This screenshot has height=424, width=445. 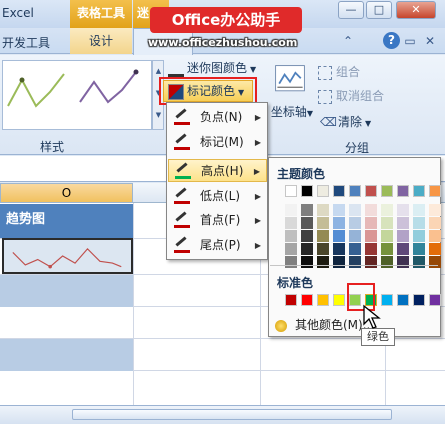 I want to click on window-close-icon: ✕, so click(x=430, y=41).